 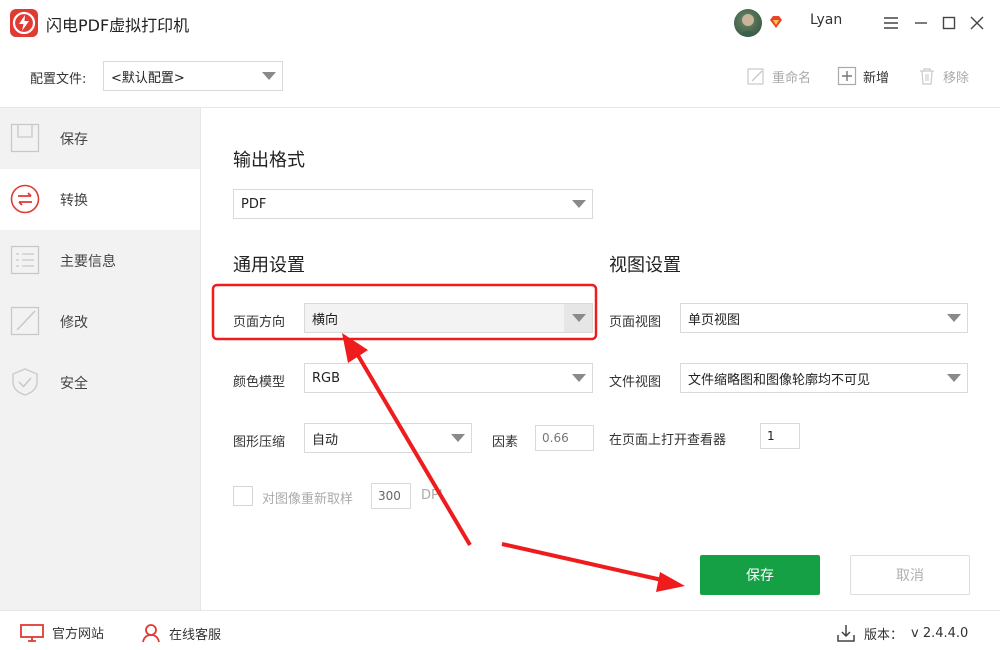 I want to click on sidebar-item-edit: 修改, so click(x=100, y=321).